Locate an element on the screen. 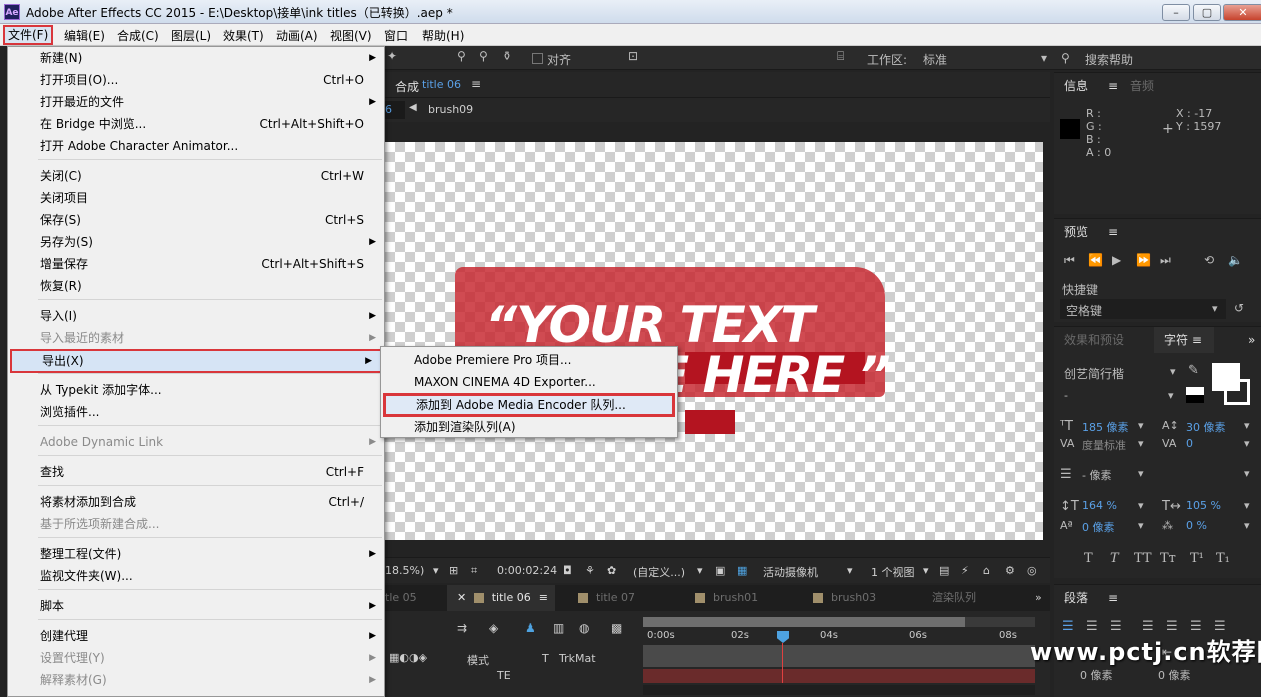 The width and height of the screenshot is (1261, 697). menu-layer: 图层(L) is located at coordinates (191, 35).